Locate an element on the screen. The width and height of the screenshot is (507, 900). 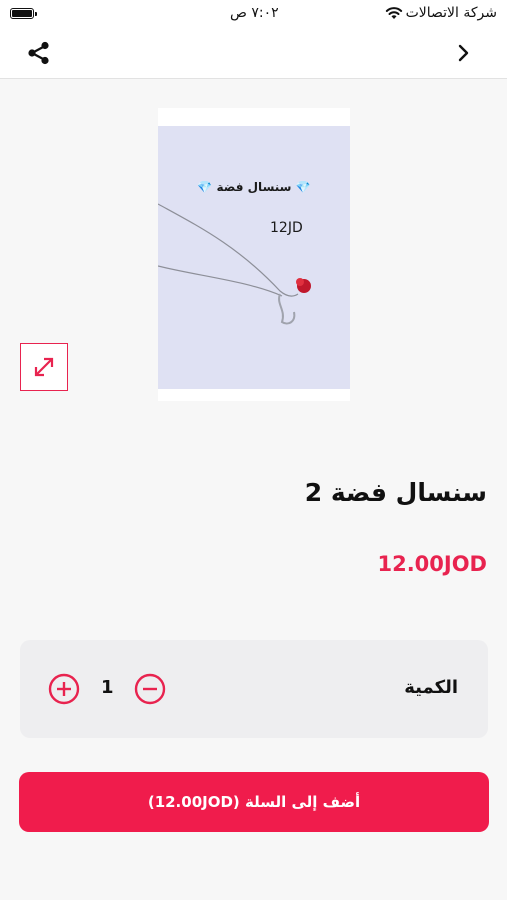
share-icon is located at coordinates (39, 53).